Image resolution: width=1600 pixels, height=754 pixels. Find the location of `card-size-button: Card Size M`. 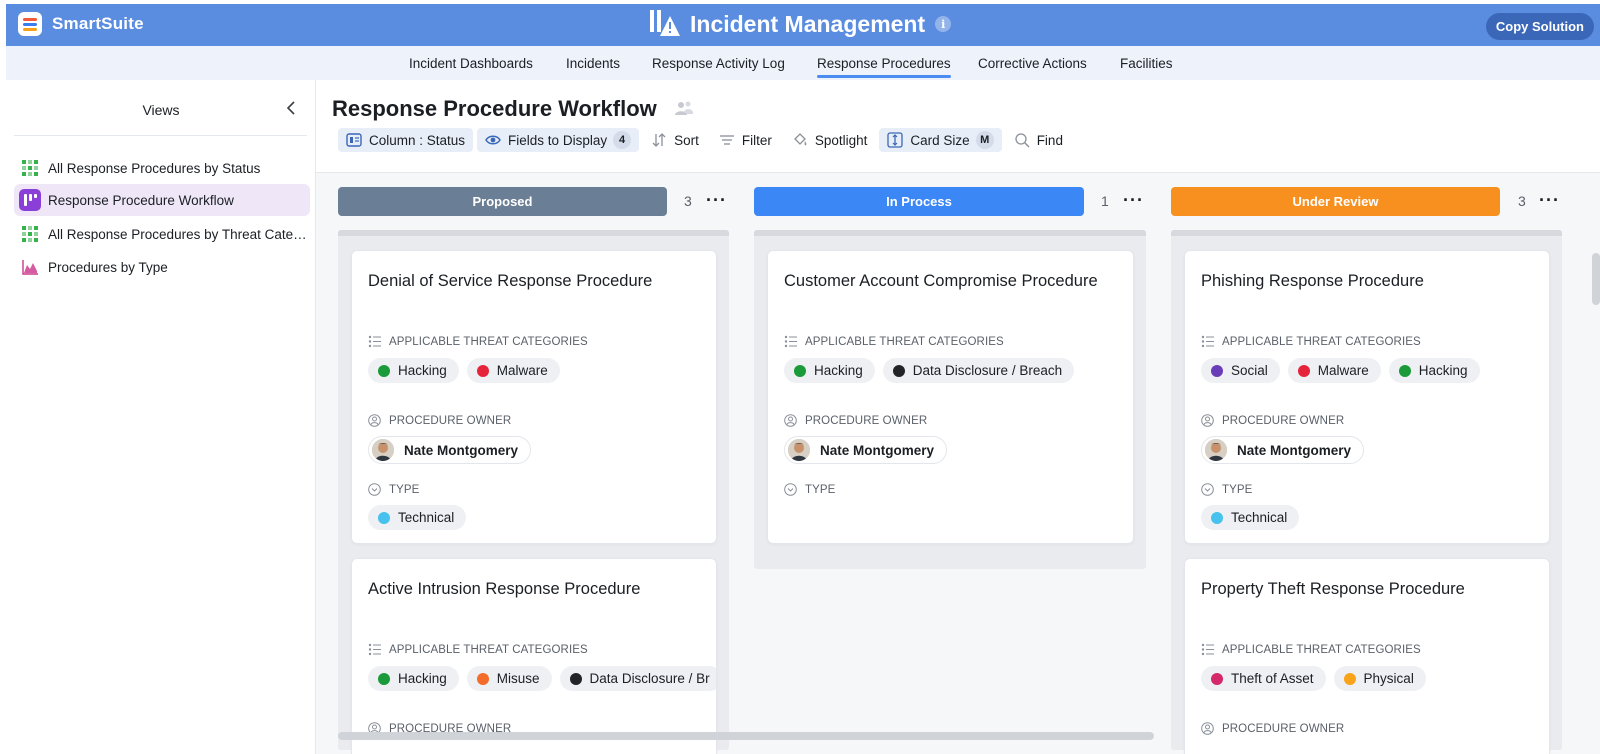

card-size-button: Card Size M is located at coordinates (940, 140).